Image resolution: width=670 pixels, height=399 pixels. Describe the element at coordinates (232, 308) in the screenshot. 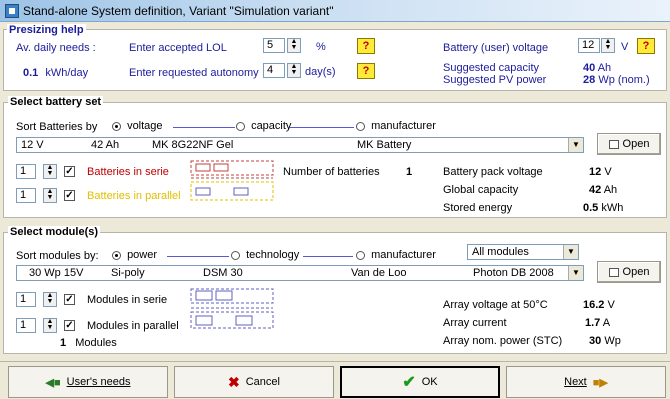

I see `module-schematic` at that location.